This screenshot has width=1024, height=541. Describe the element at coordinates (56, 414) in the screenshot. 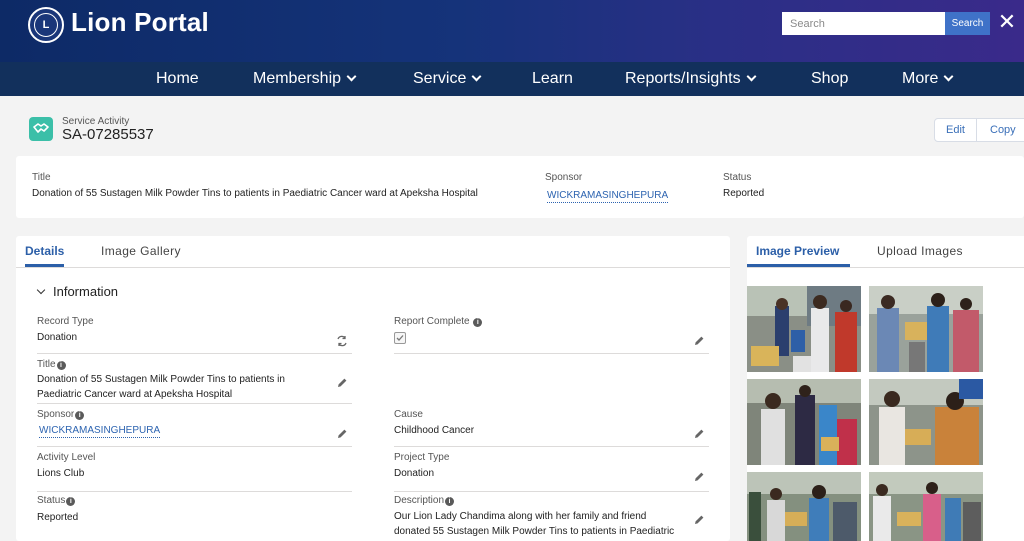

I see `field-label-text: Sponsor` at that location.